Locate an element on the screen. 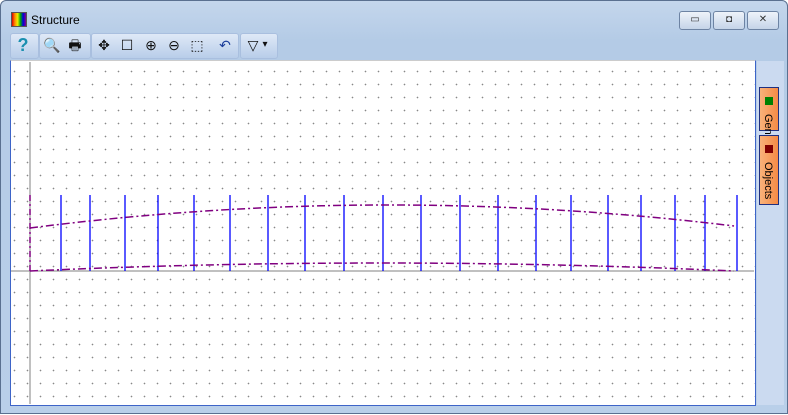  tab-general: General is located at coordinates (769, 120).